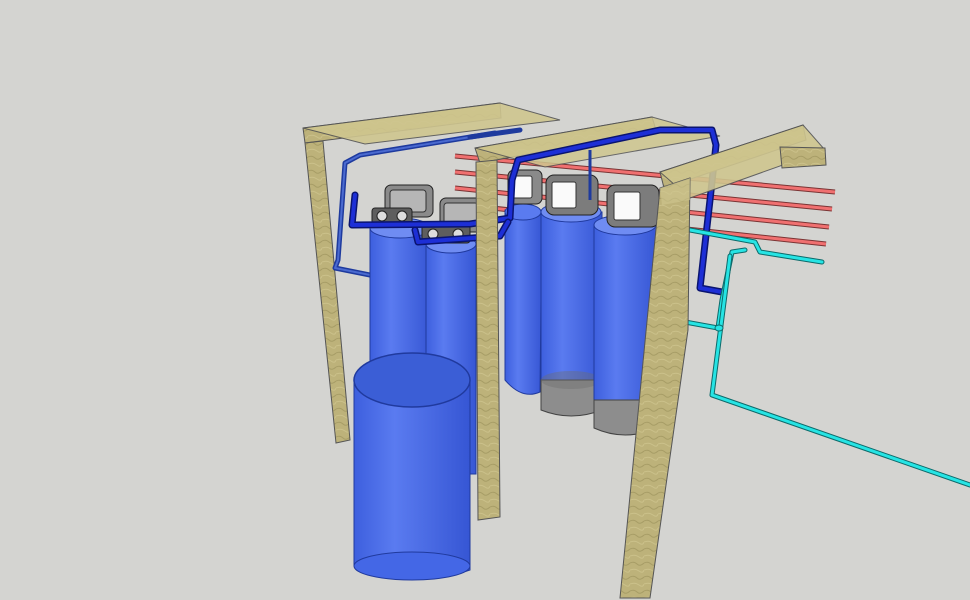 The image size is (970, 600). I want to click on middle-post, so click(488, 340).